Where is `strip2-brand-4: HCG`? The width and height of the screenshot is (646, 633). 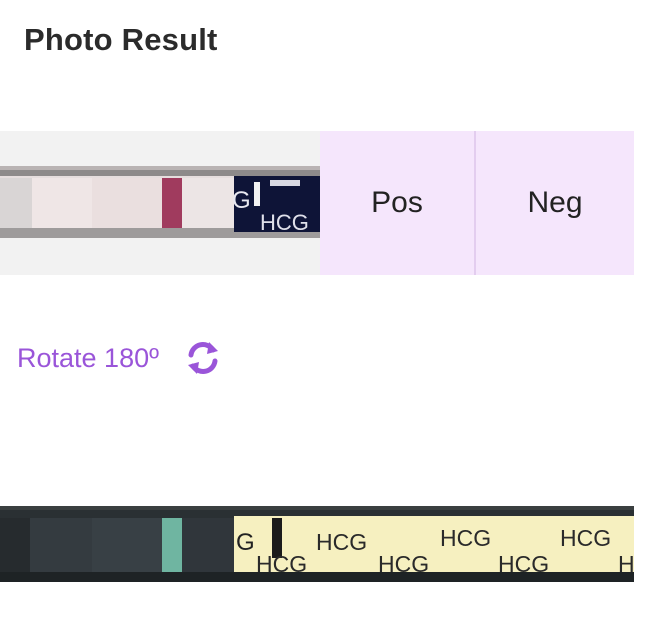 strip2-brand-4: HCG is located at coordinates (281, 564).